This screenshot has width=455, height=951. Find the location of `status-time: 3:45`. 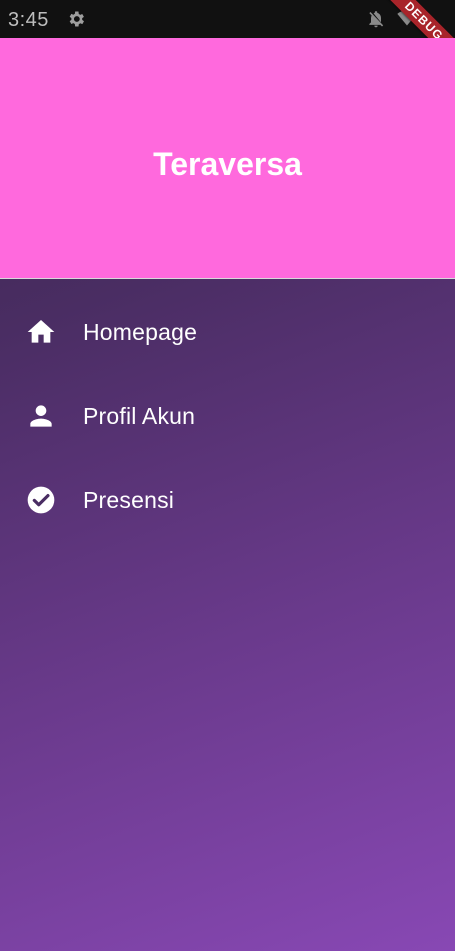

status-time: 3:45 is located at coordinates (28, 20).